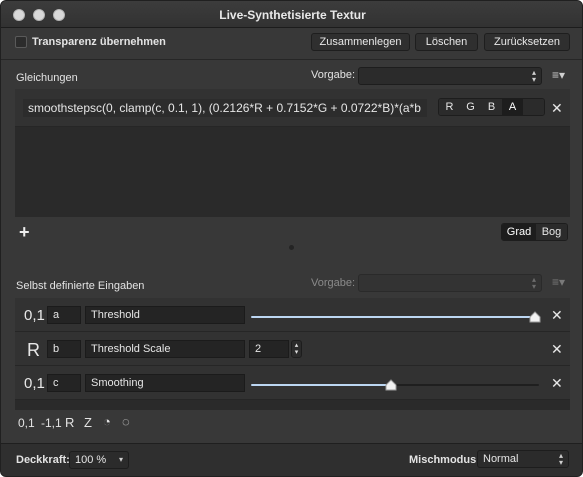 This screenshot has height=477, width=583. Describe the element at coordinates (91, 460) in the screenshot. I see `opacity-value: 100 %` at that location.